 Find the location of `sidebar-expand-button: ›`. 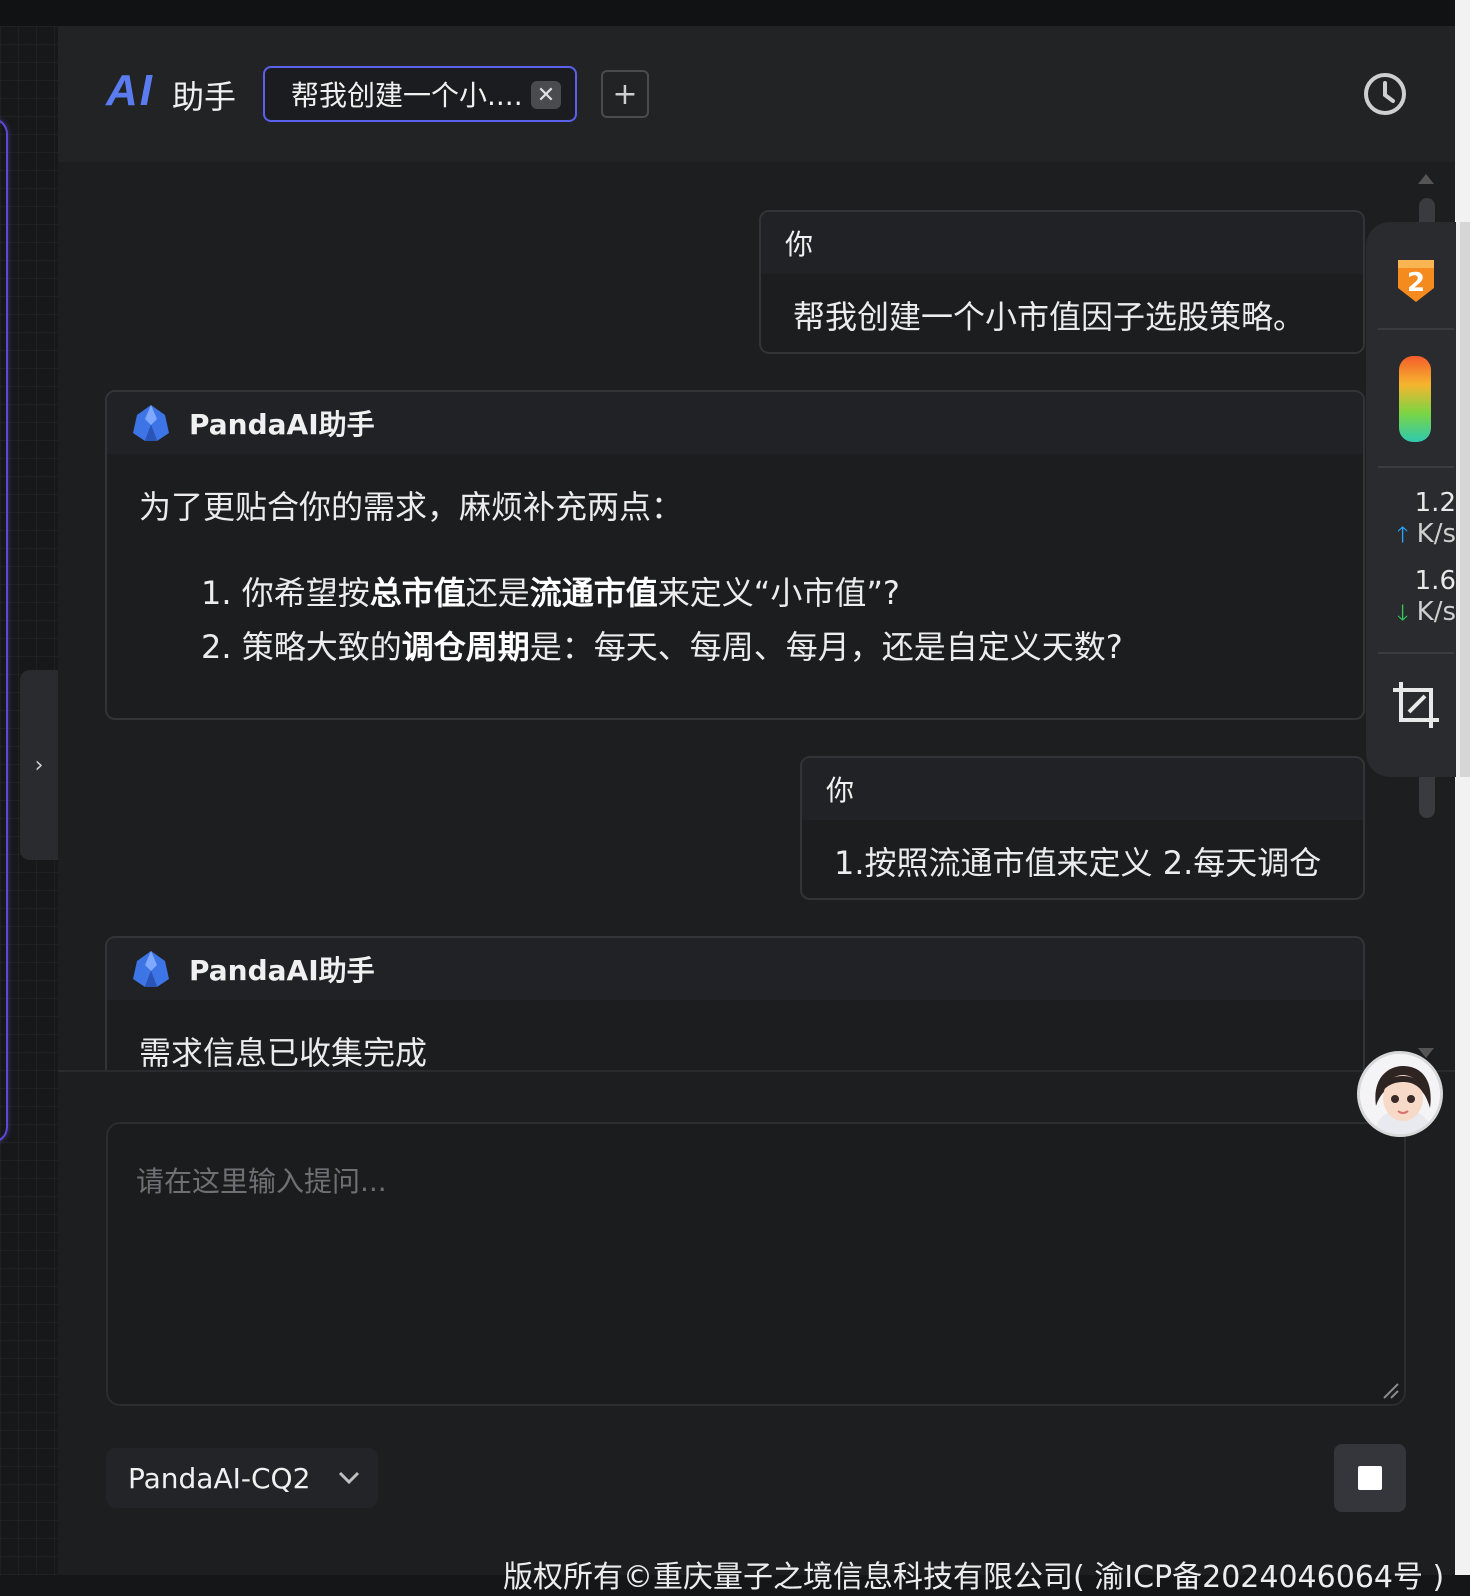

sidebar-expand-button: › is located at coordinates (39, 765).